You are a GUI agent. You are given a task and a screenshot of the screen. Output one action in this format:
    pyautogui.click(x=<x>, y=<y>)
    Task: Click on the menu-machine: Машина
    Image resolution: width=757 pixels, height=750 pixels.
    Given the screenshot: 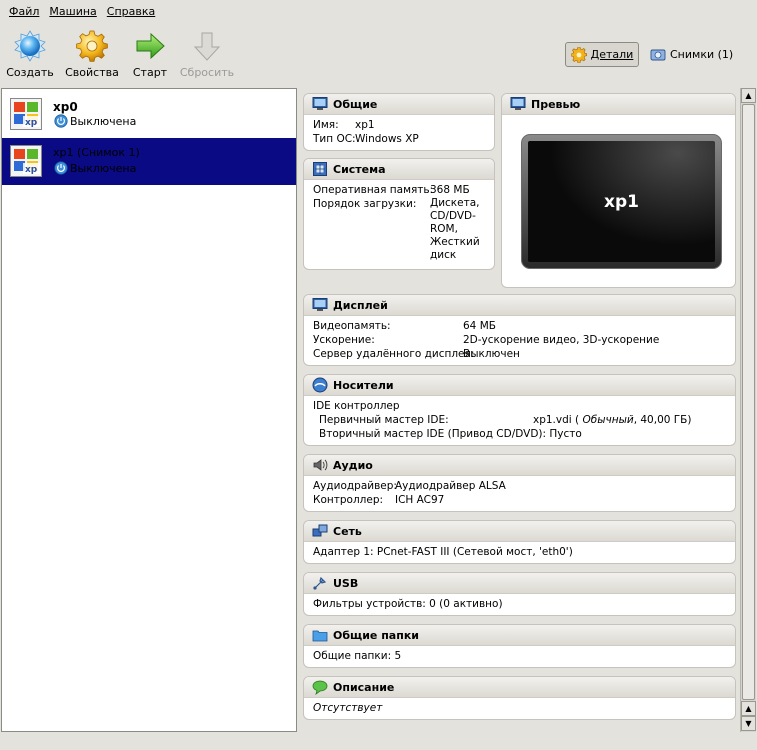 What is the action you would take?
    pyautogui.click(x=72, y=11)
    